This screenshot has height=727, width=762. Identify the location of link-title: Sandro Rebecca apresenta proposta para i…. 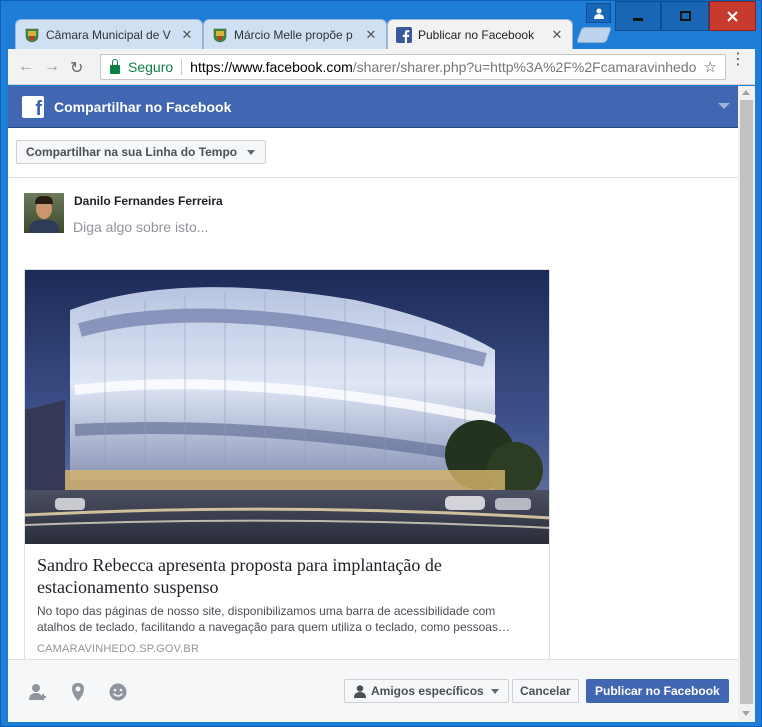
(287, 576).